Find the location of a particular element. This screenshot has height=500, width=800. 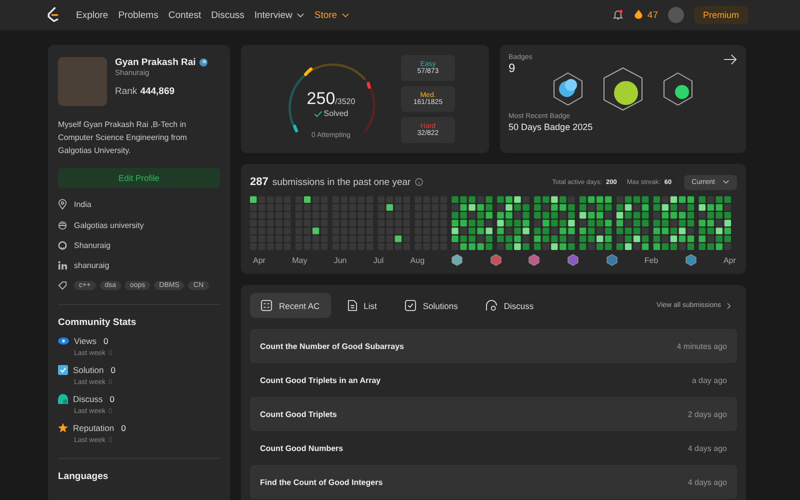

month-label: Feb is located at coordinates (651, 260).